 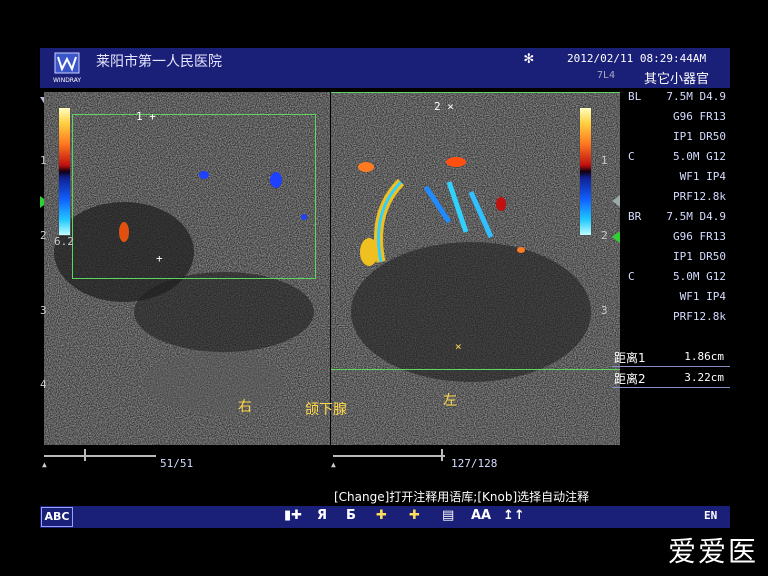 What do you see at coordinates (514, 515) in the screenshot?
I see `arrow-up-tool-icon: ↥↑` at bounding box center [514, 515].